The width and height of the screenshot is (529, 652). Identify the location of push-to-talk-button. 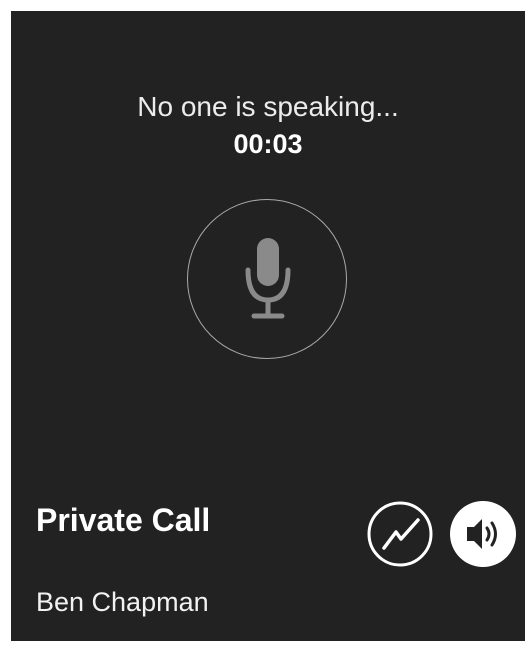
(267, 279).